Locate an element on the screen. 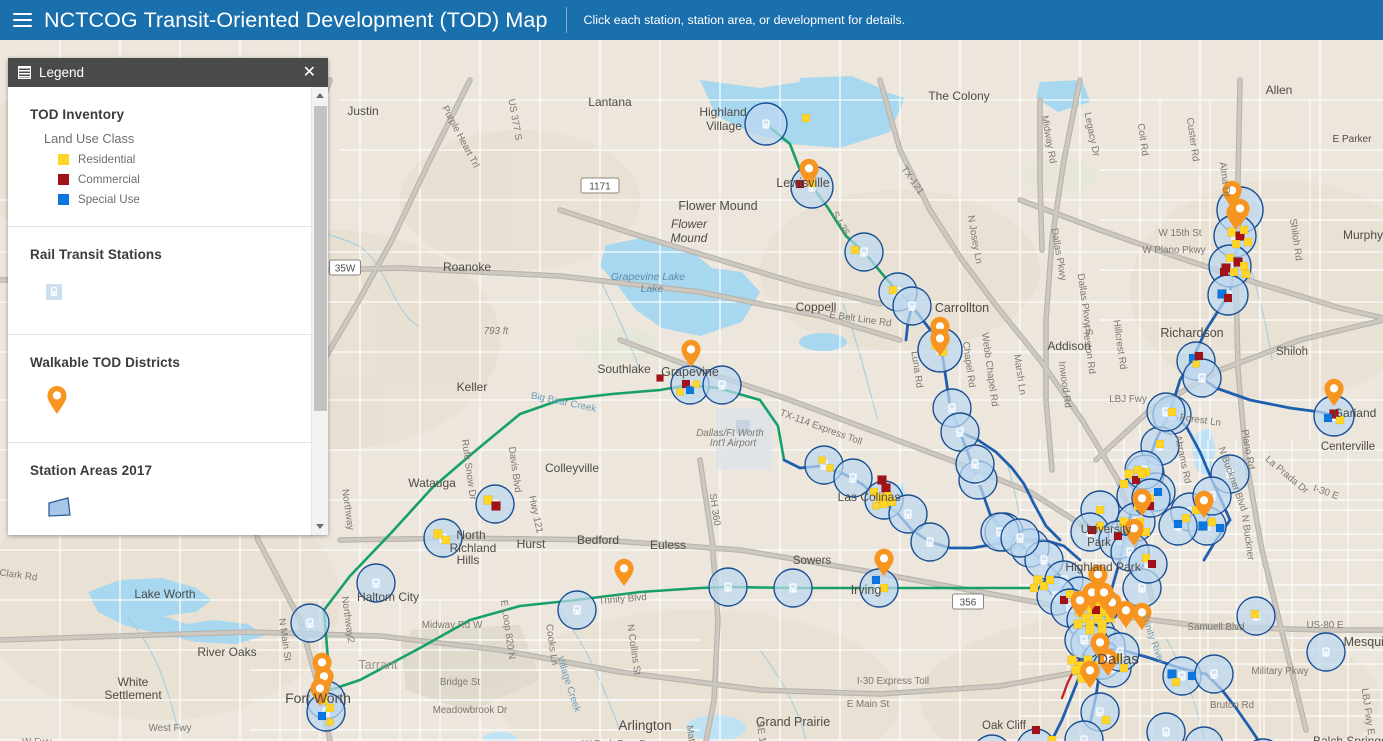 The width and height of the screenshot is (1383, 741). place-label: E Parker is located at coordinates (1353, 139).